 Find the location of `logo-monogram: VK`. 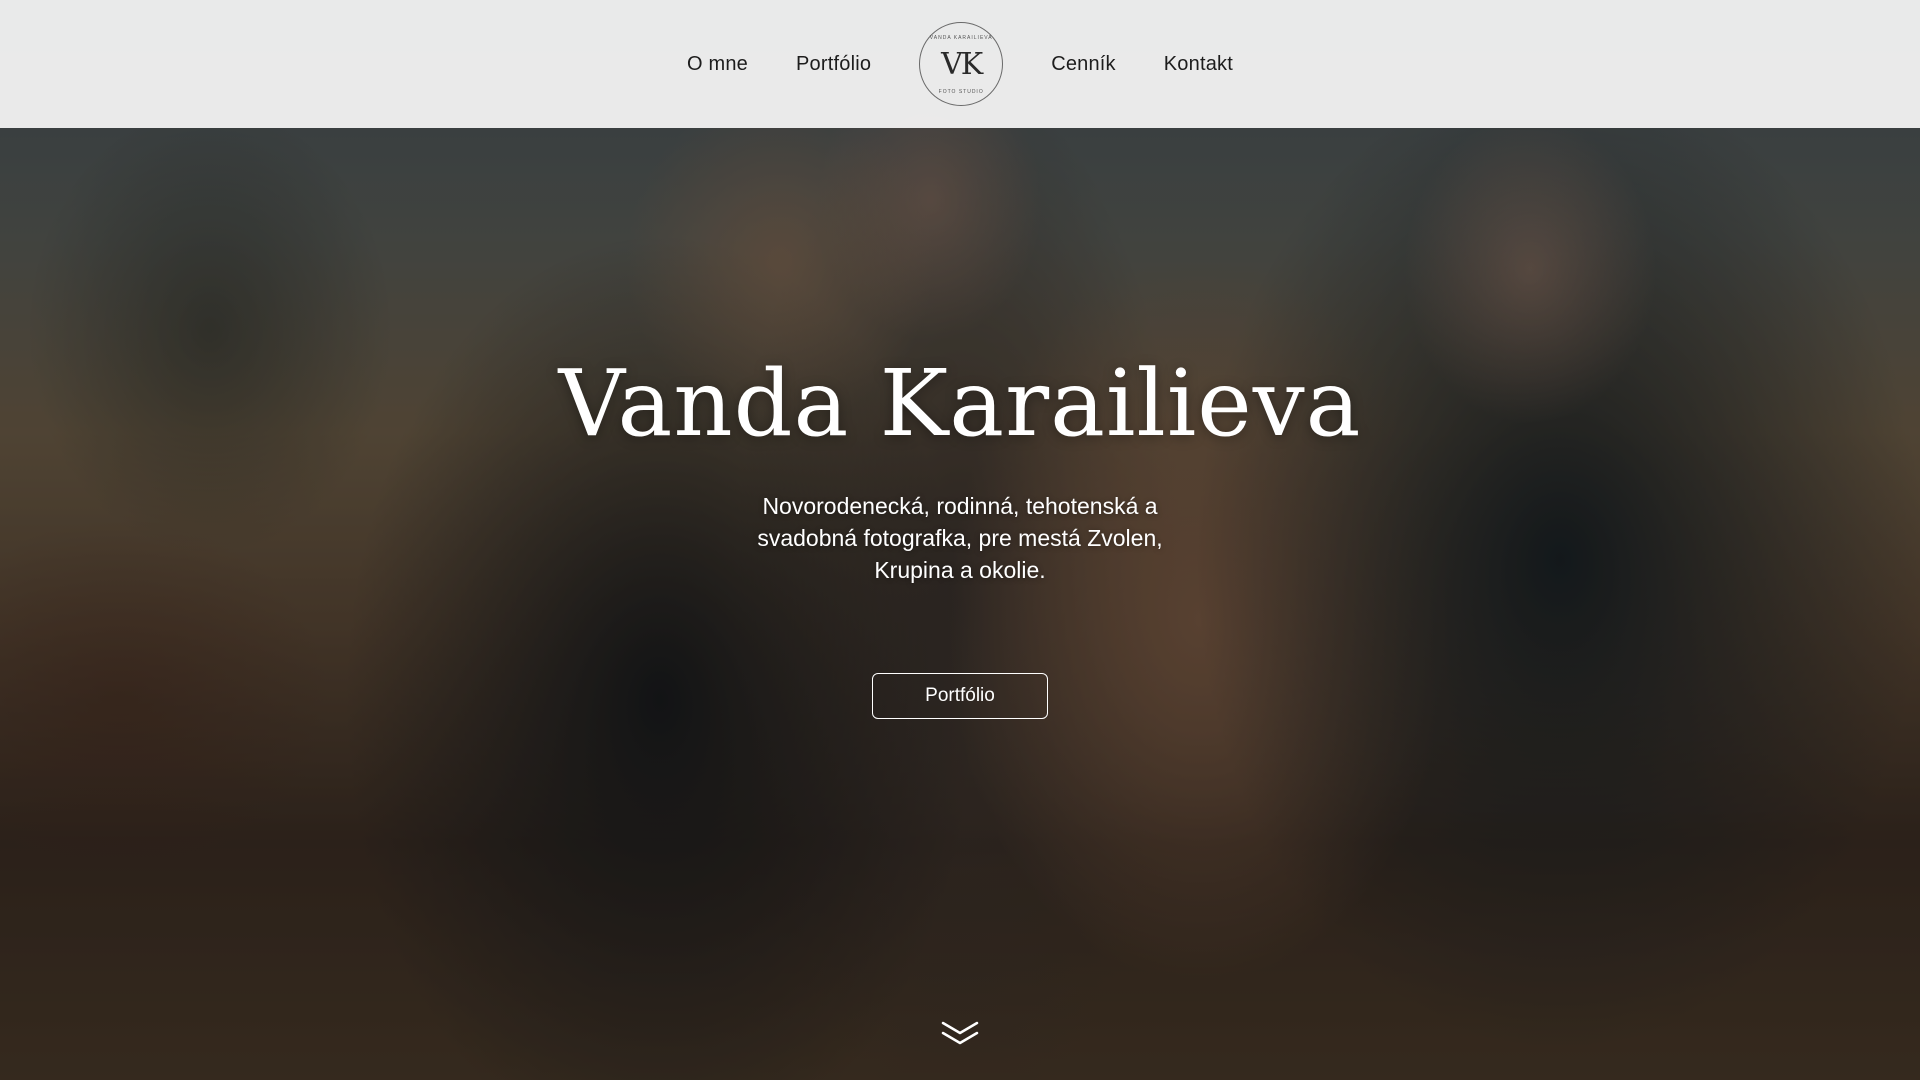

logo-monogram: VK is located at coordinates (962, 64).